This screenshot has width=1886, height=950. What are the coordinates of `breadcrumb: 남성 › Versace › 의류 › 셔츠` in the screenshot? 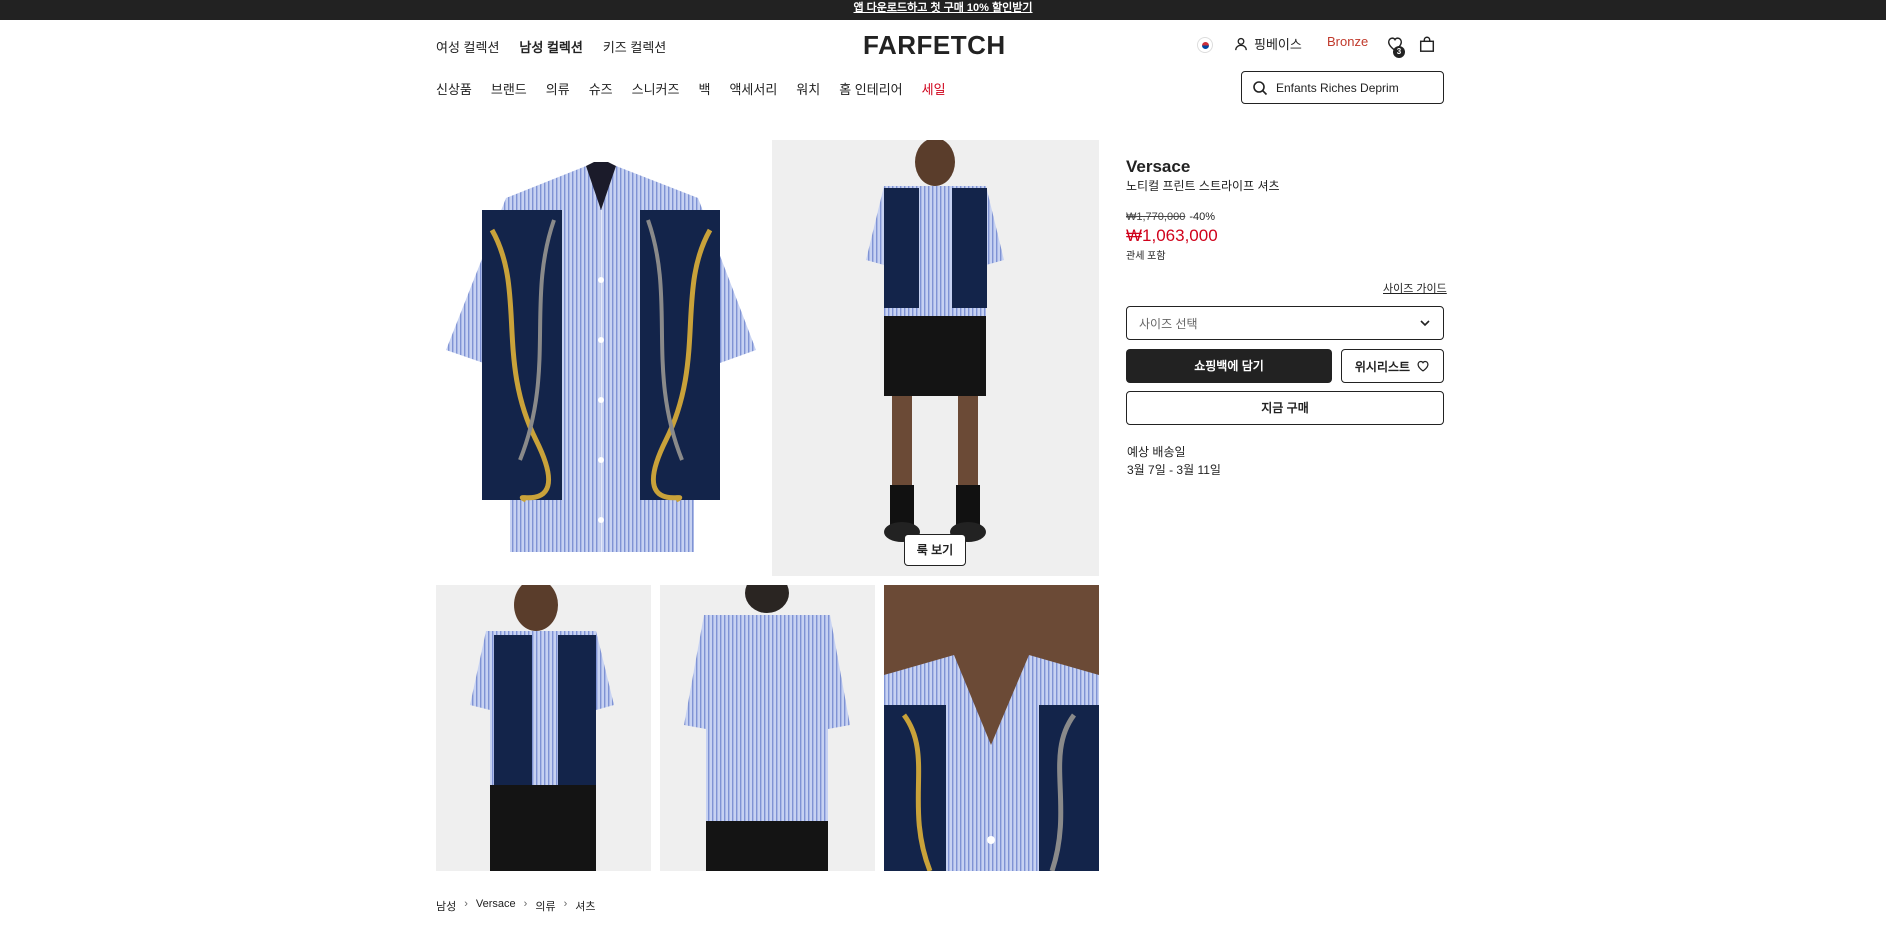 It's located at (516, 906).